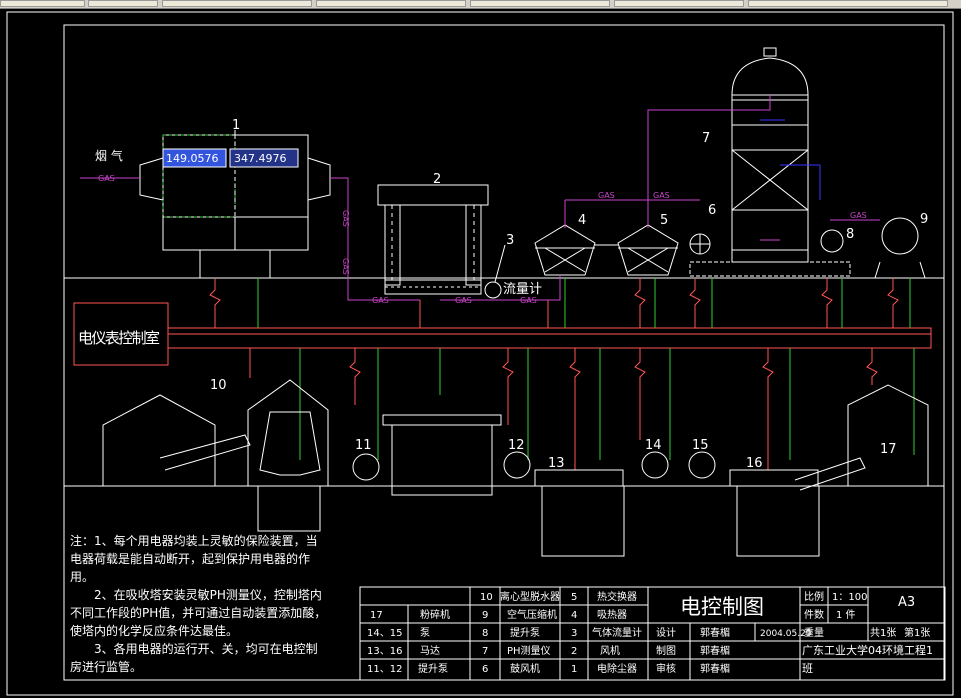  I want to click on note-line: 用。, so click(82, 577).